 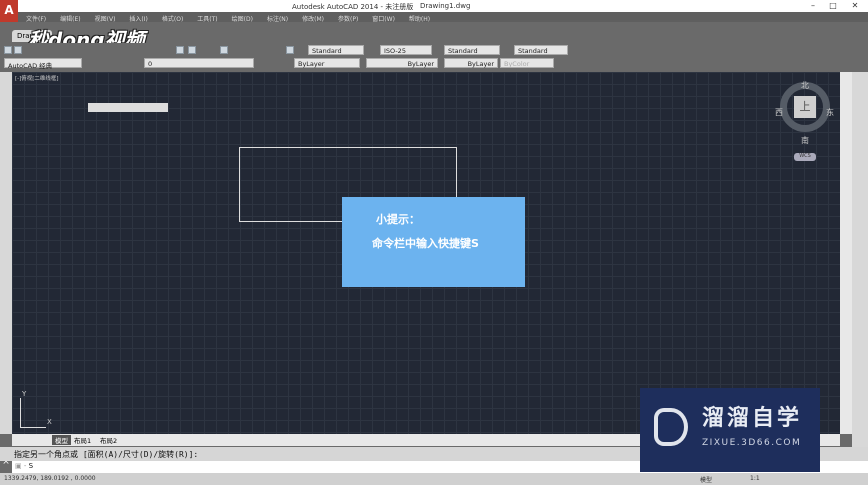 I want to click on modify-toolbar, so click(x=860, y=259).